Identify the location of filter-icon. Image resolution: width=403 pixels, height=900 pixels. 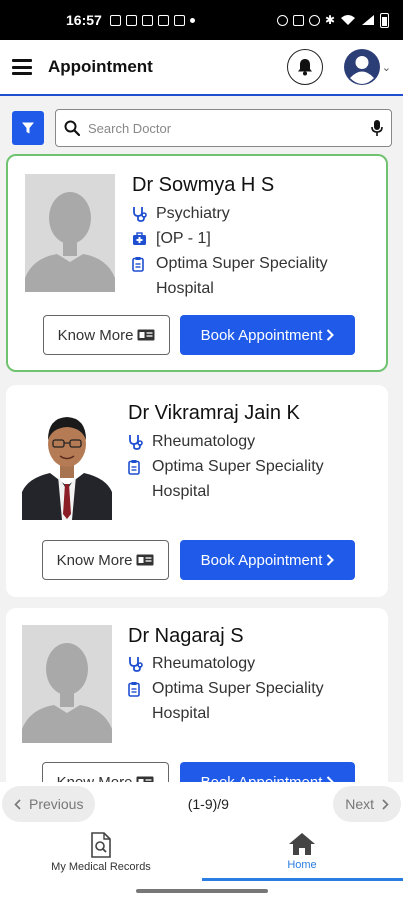
(28, 128).